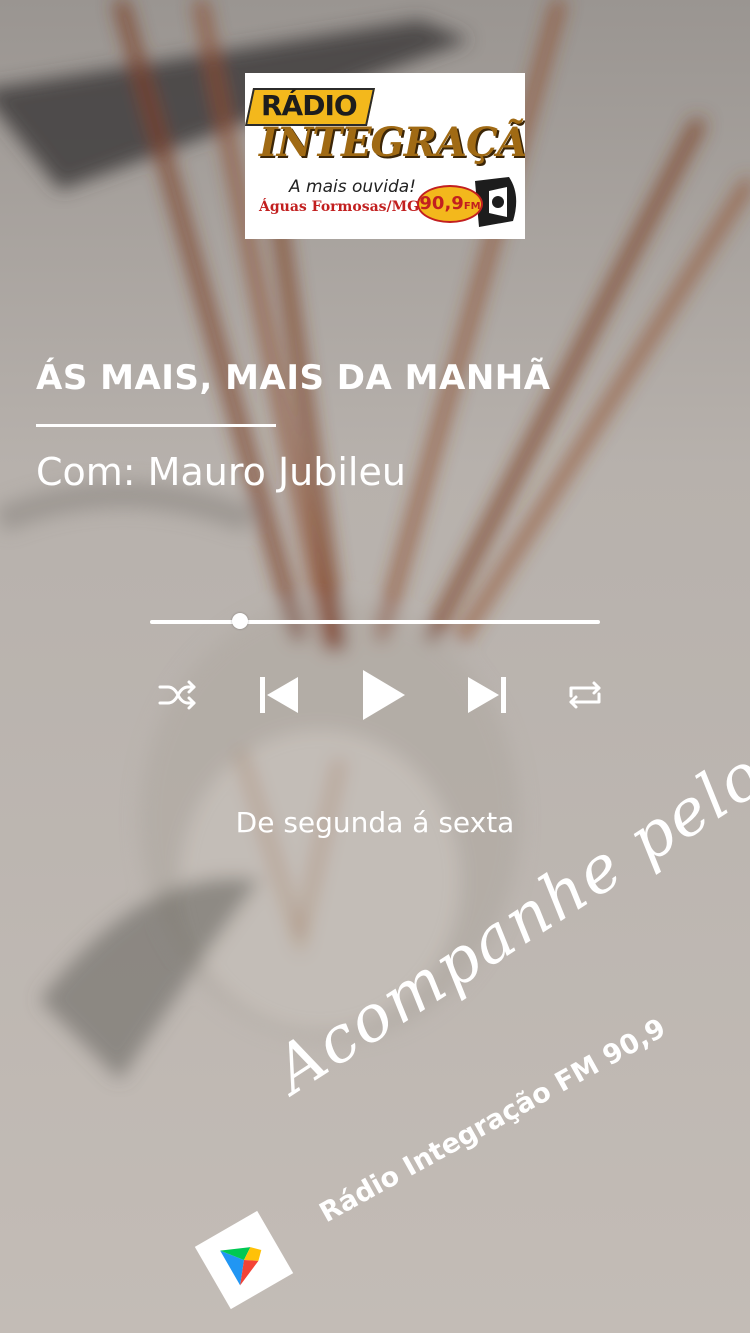  I want to click on next-icon, so click(487, 695).